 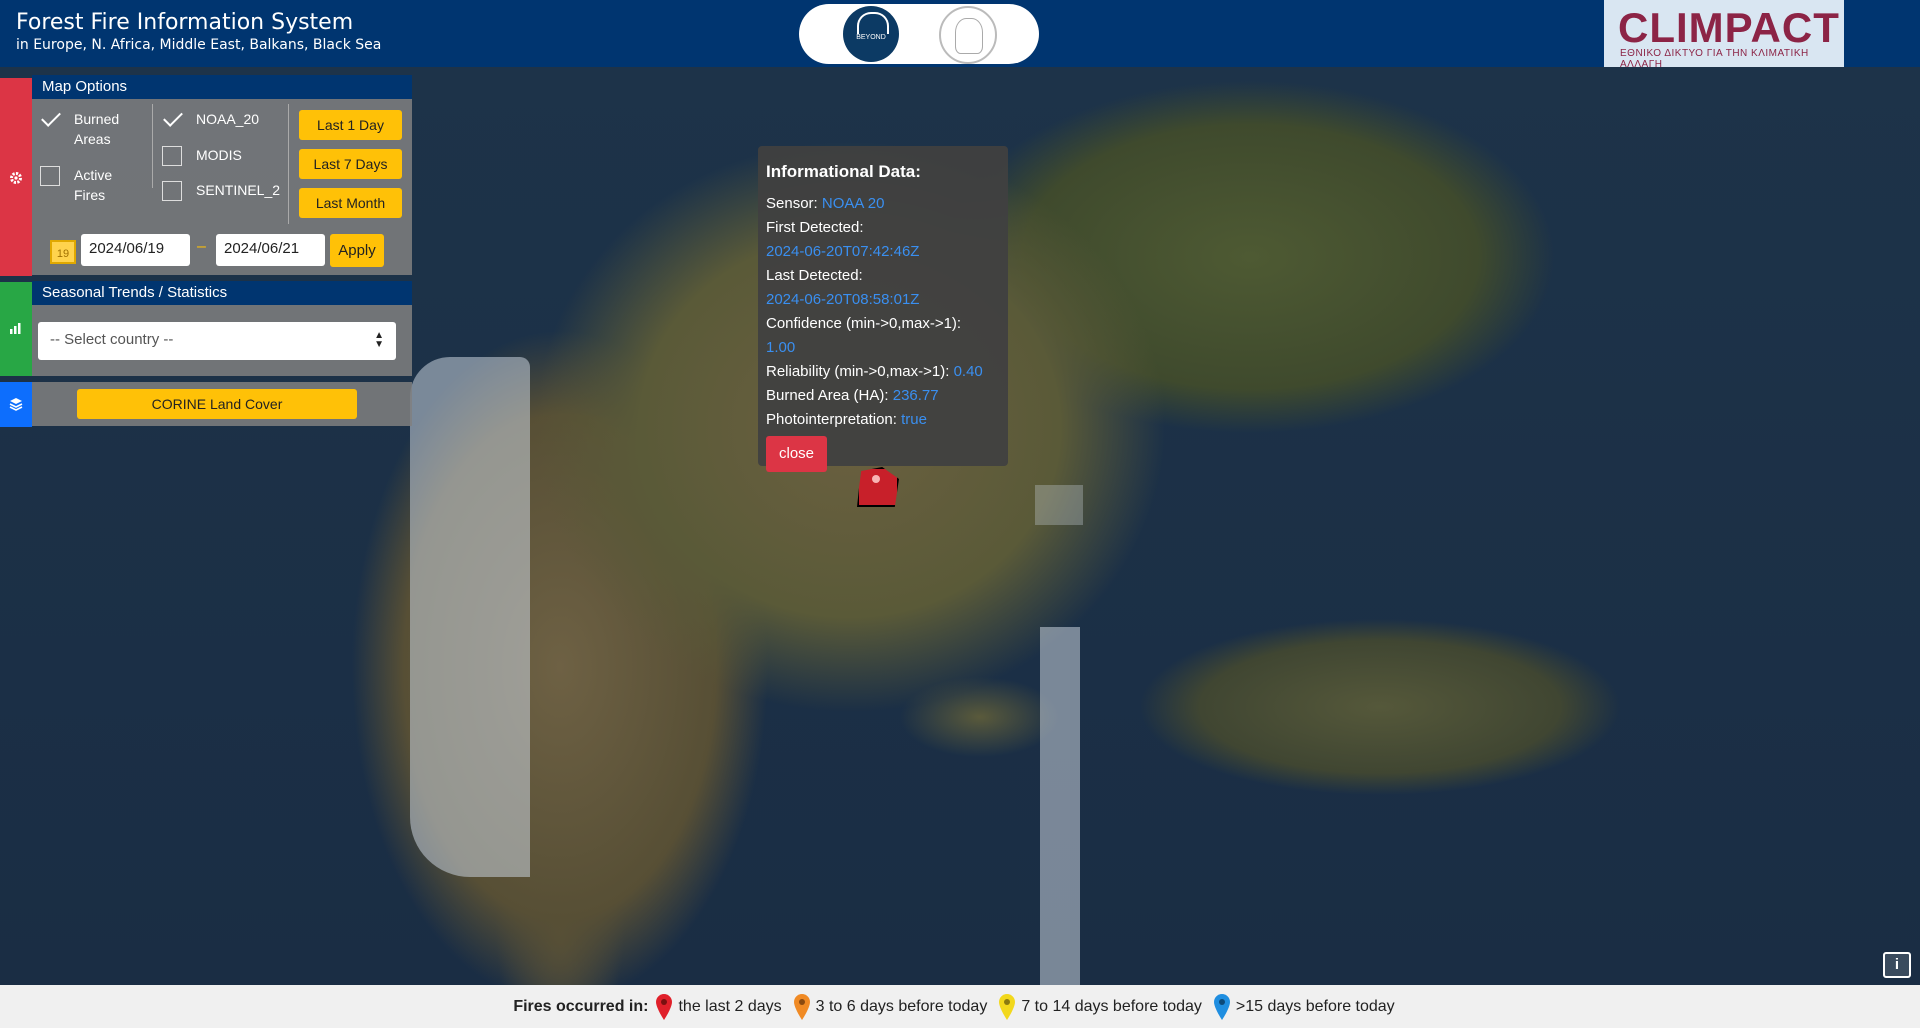 What do you see at coordinates (831, 419) in the screenshot?
I see `photointerpretation-label: Photointerpretation:` at bounding box center [831, 419].